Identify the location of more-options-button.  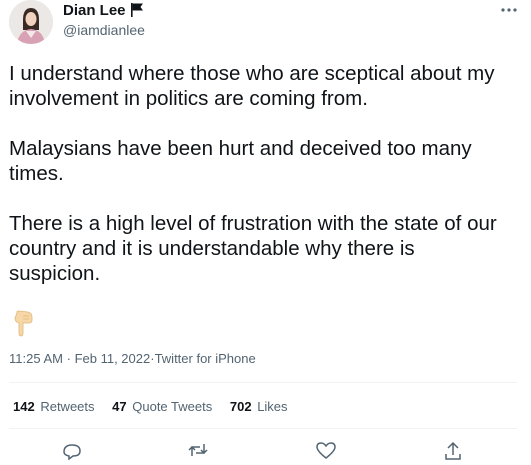
(509, 10).